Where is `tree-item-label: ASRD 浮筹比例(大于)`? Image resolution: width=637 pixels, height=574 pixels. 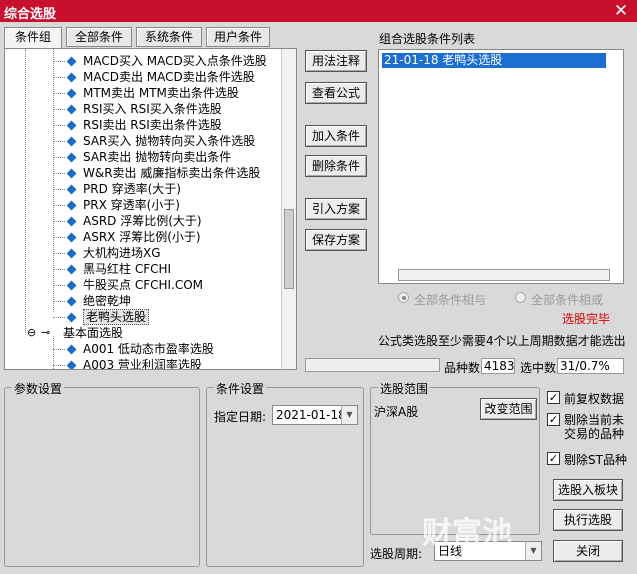 tree-item-label: ASRD 浮筹比例(大于) is located at coordinates (142, 221).